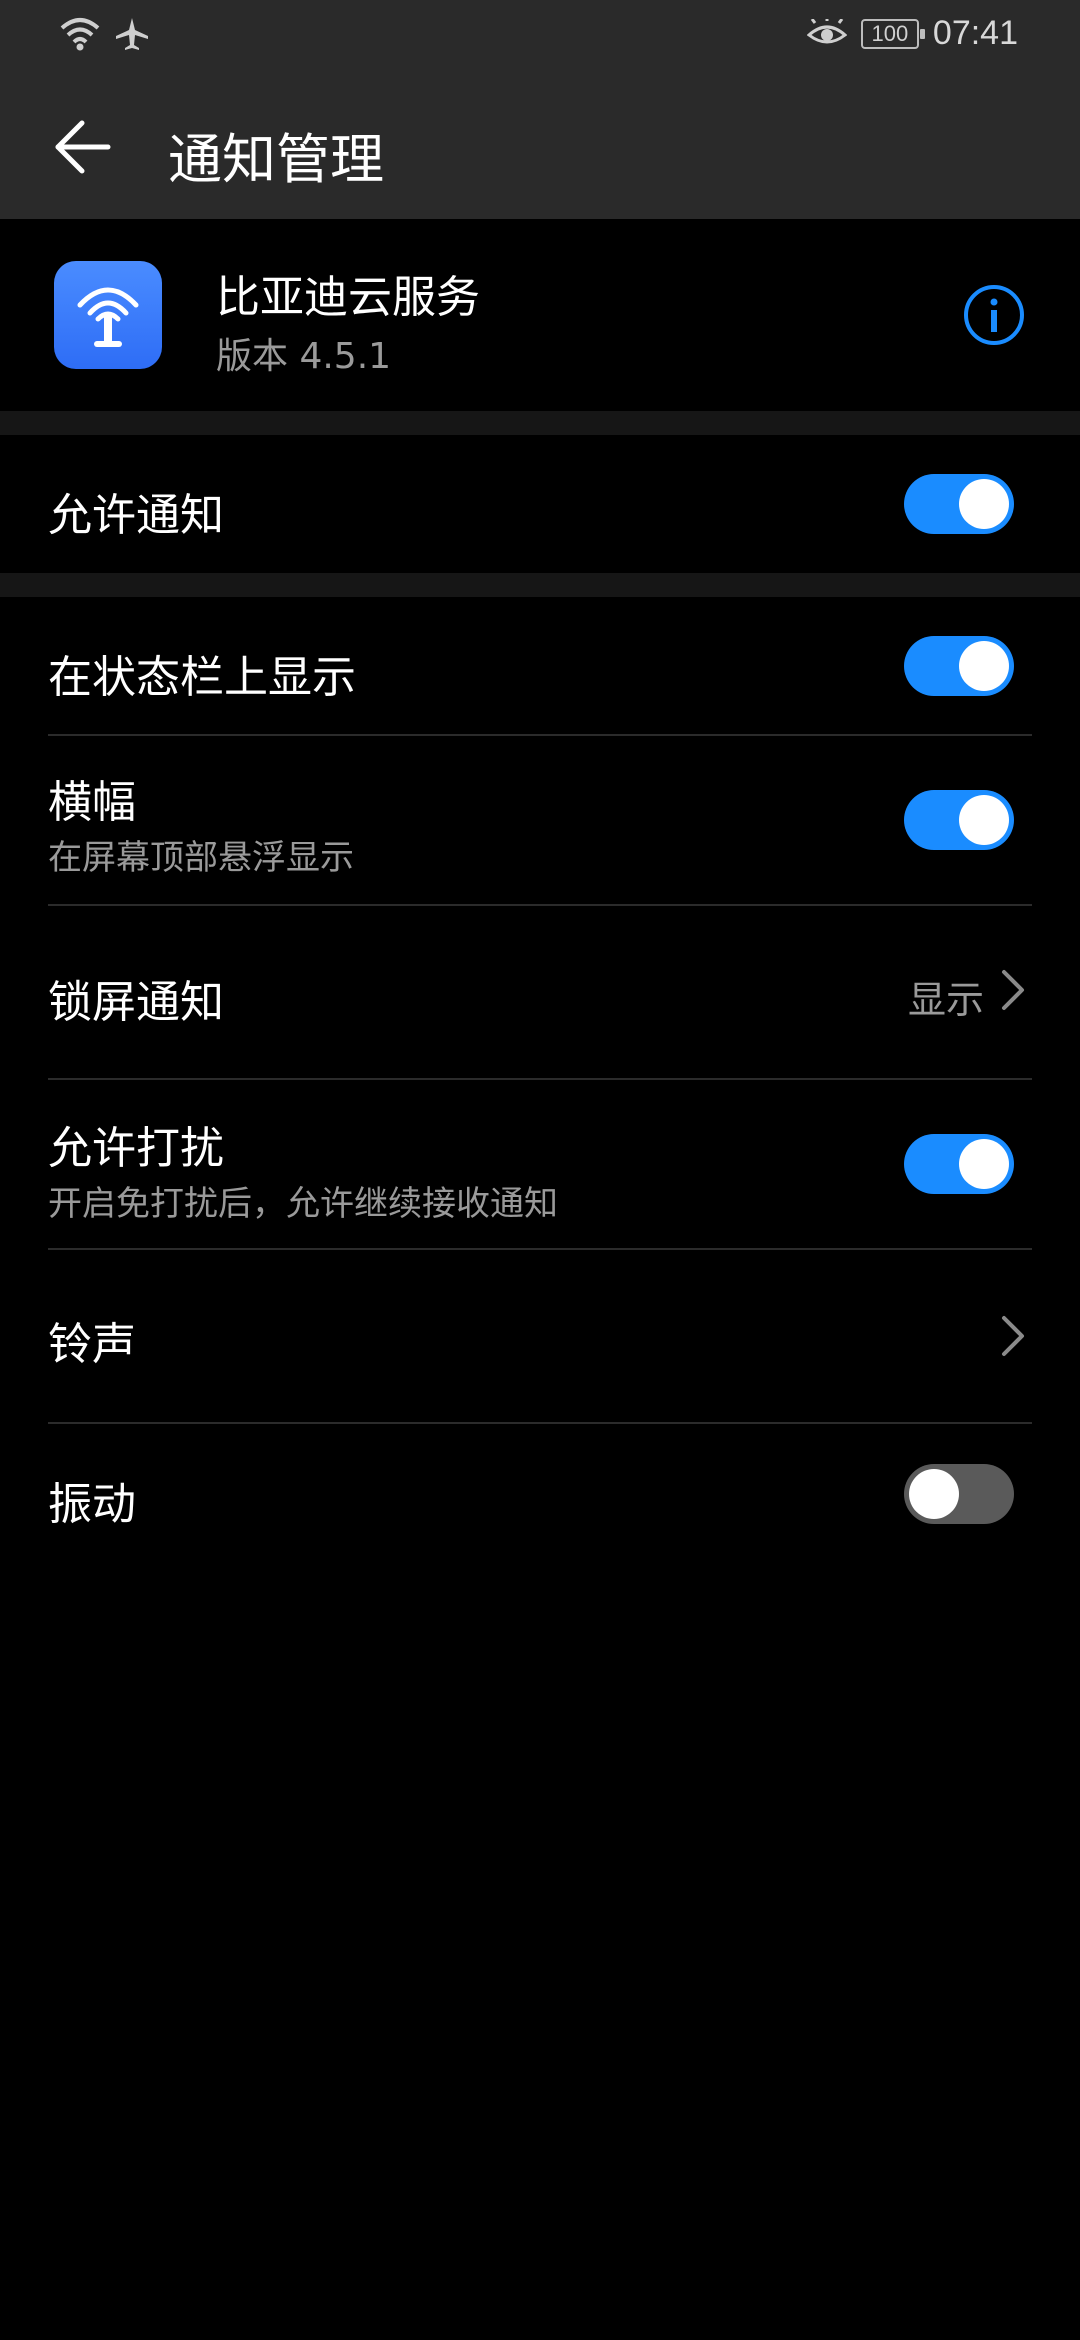  What do you see at coordinates (276, 159) in the screenshot?
I see `page-title: 通知管理` at bounding box center [276, 159].